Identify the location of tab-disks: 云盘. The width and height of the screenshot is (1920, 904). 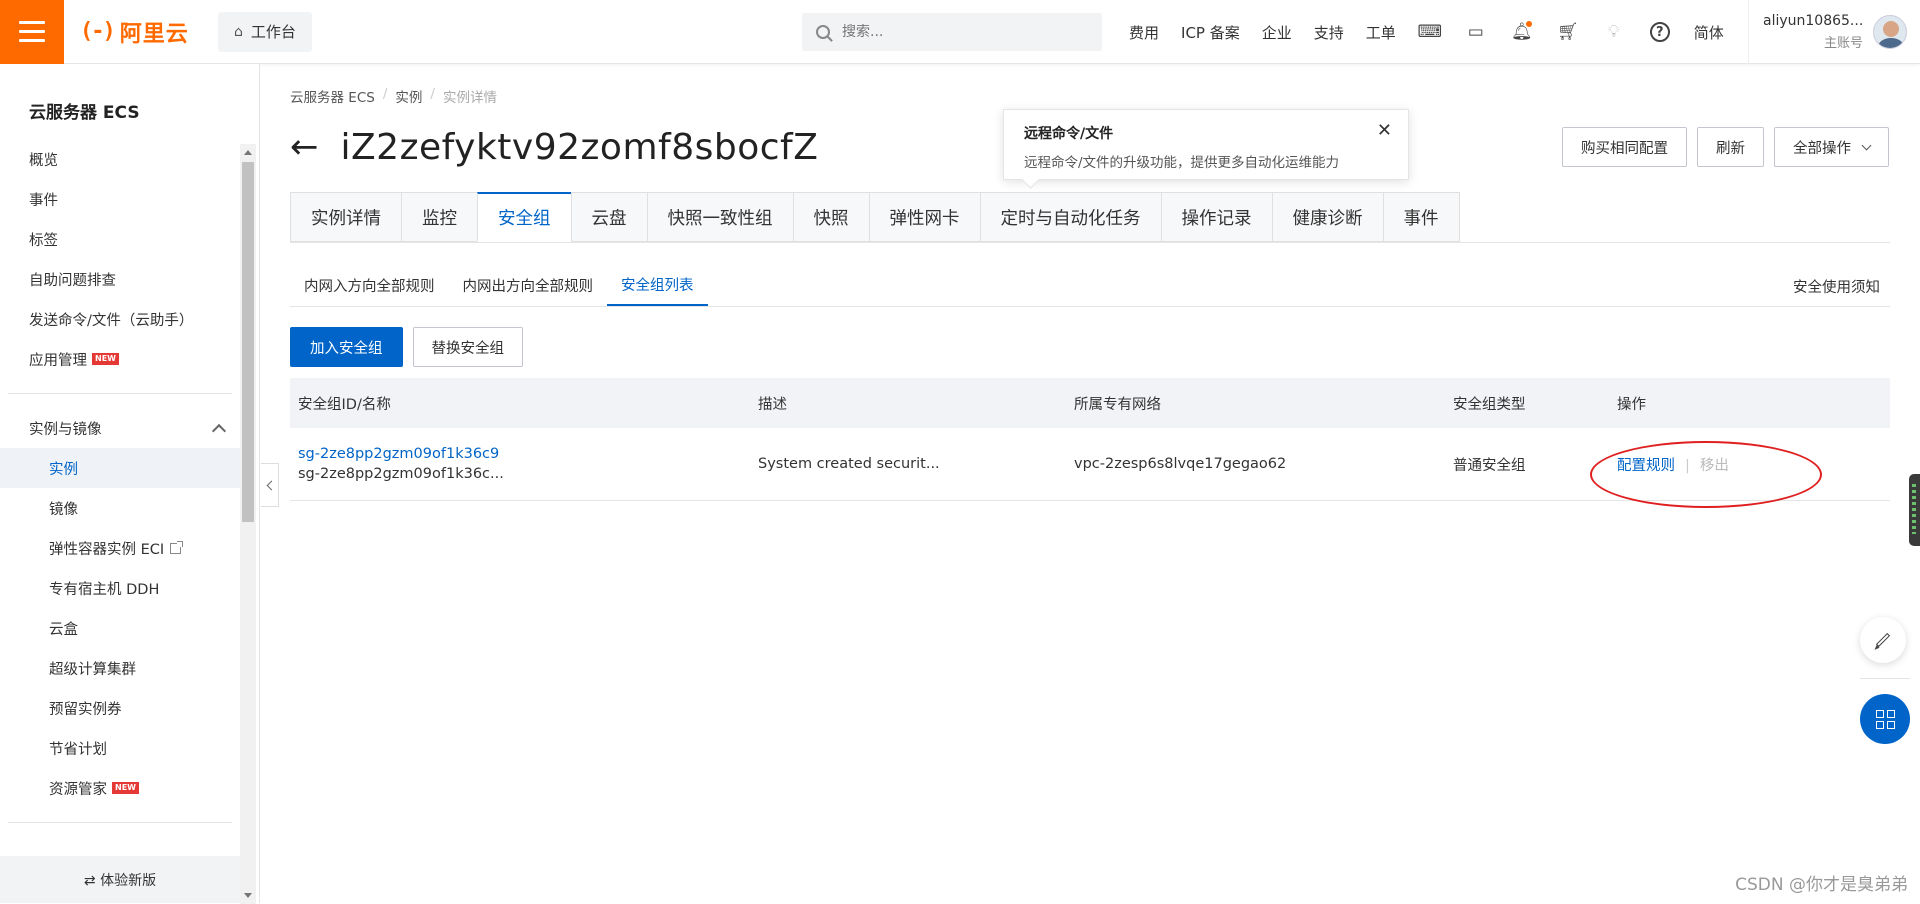
(608, 217).